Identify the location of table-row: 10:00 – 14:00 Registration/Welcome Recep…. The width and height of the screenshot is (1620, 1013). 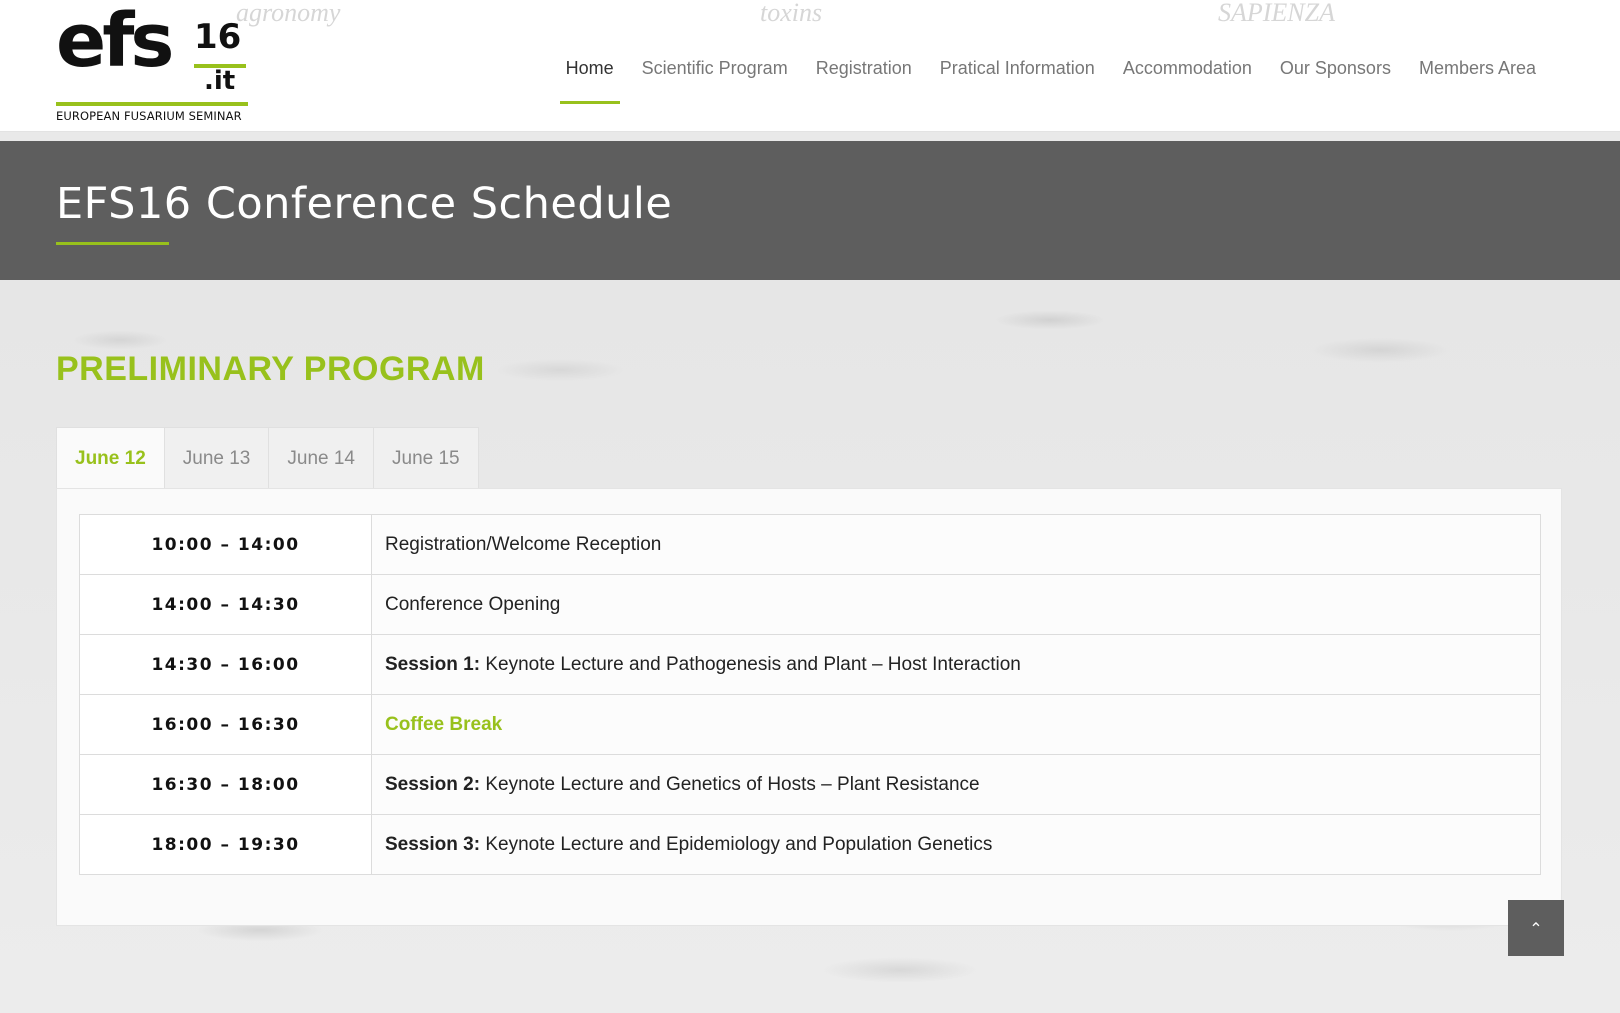
(810, 544).